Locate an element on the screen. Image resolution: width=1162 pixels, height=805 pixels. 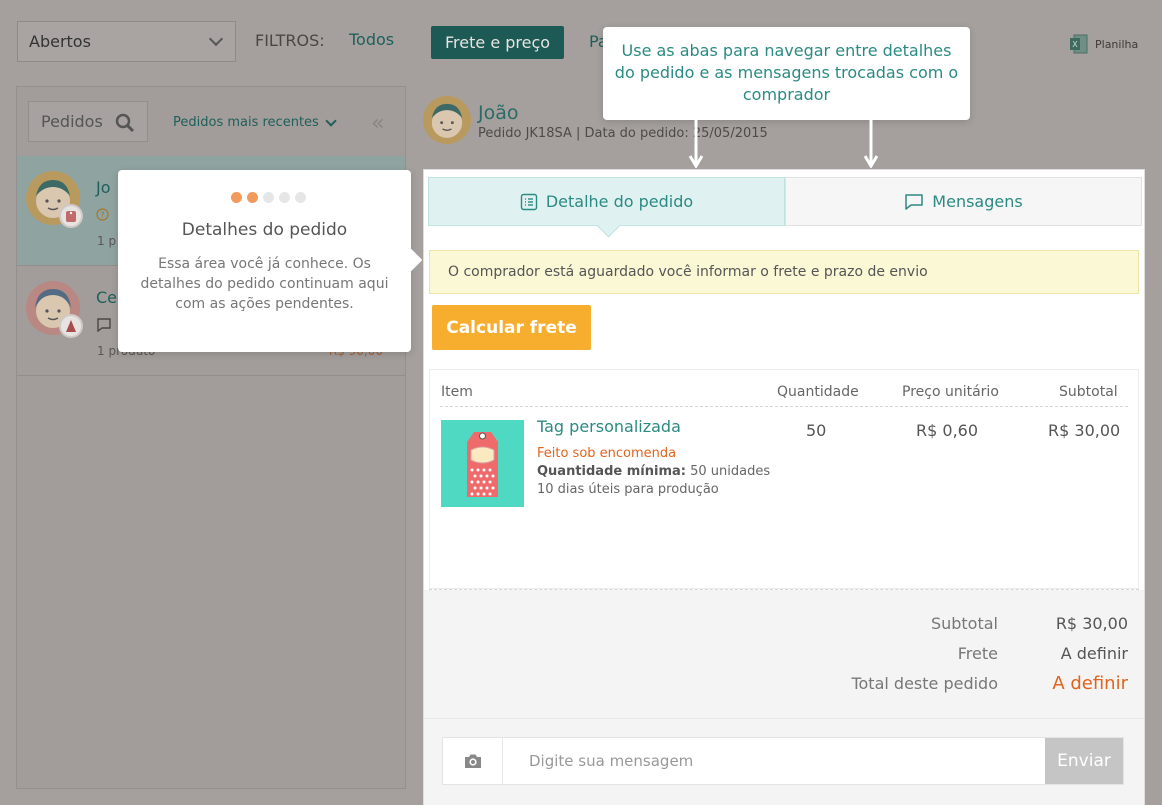
table-header: Item Quantidade Preço unitário Subtotal is located at coordinates (784, 388).